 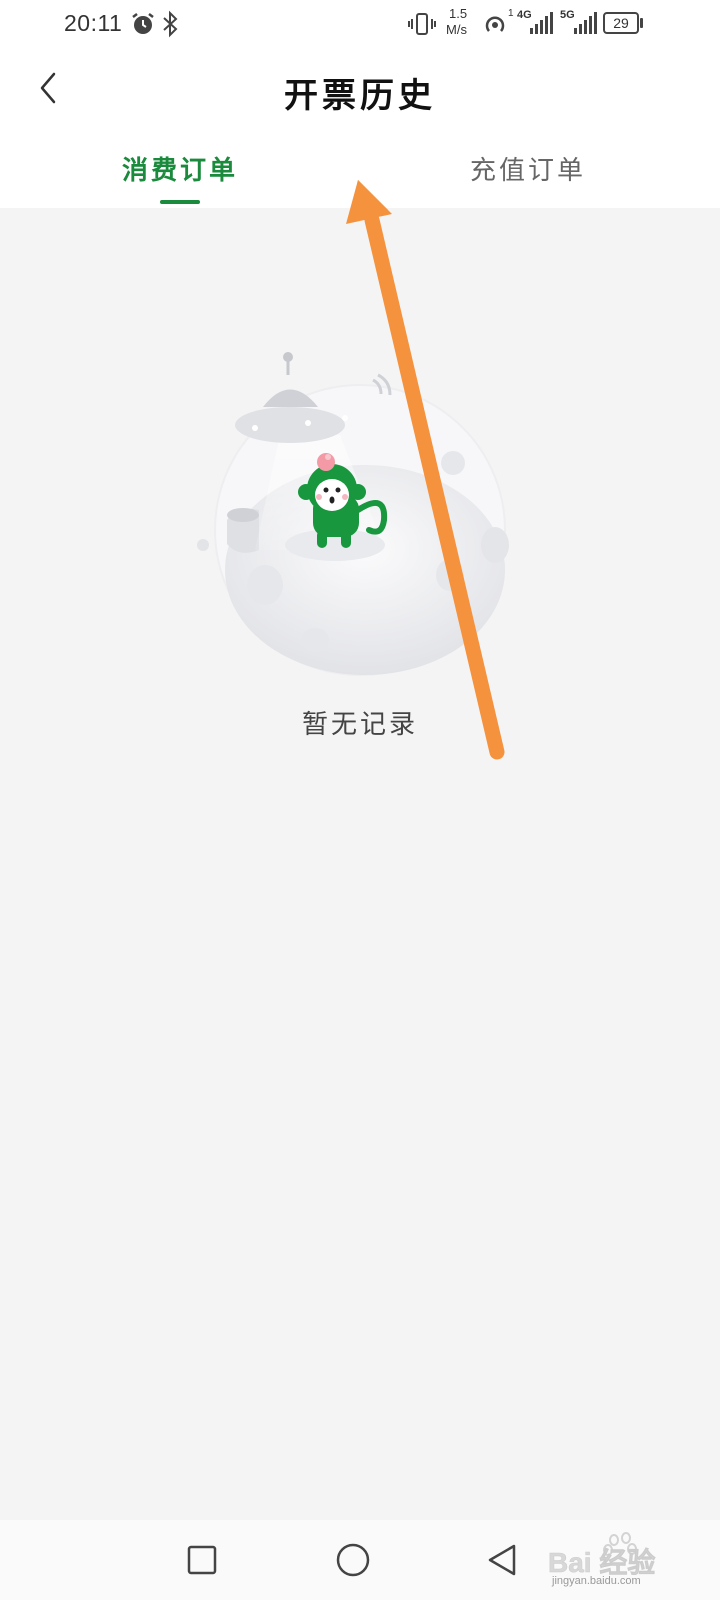 What do you see at coordinates (596, 1581) in the screenshot?
I see `watermark-url: jingyan.baidu.com` at bounding box center [596, 1581].